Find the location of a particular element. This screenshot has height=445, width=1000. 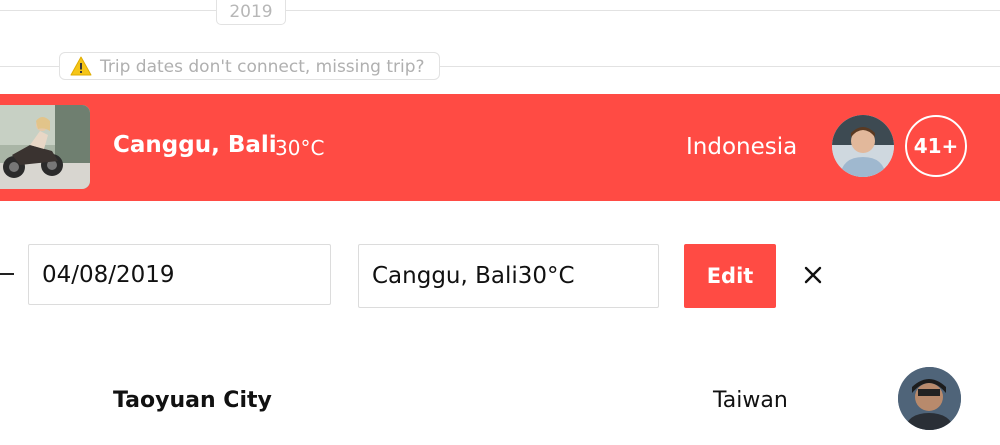

missing-trip-warning: Trip dates don't connect, missing trip? is located at coordinates (249, 66).